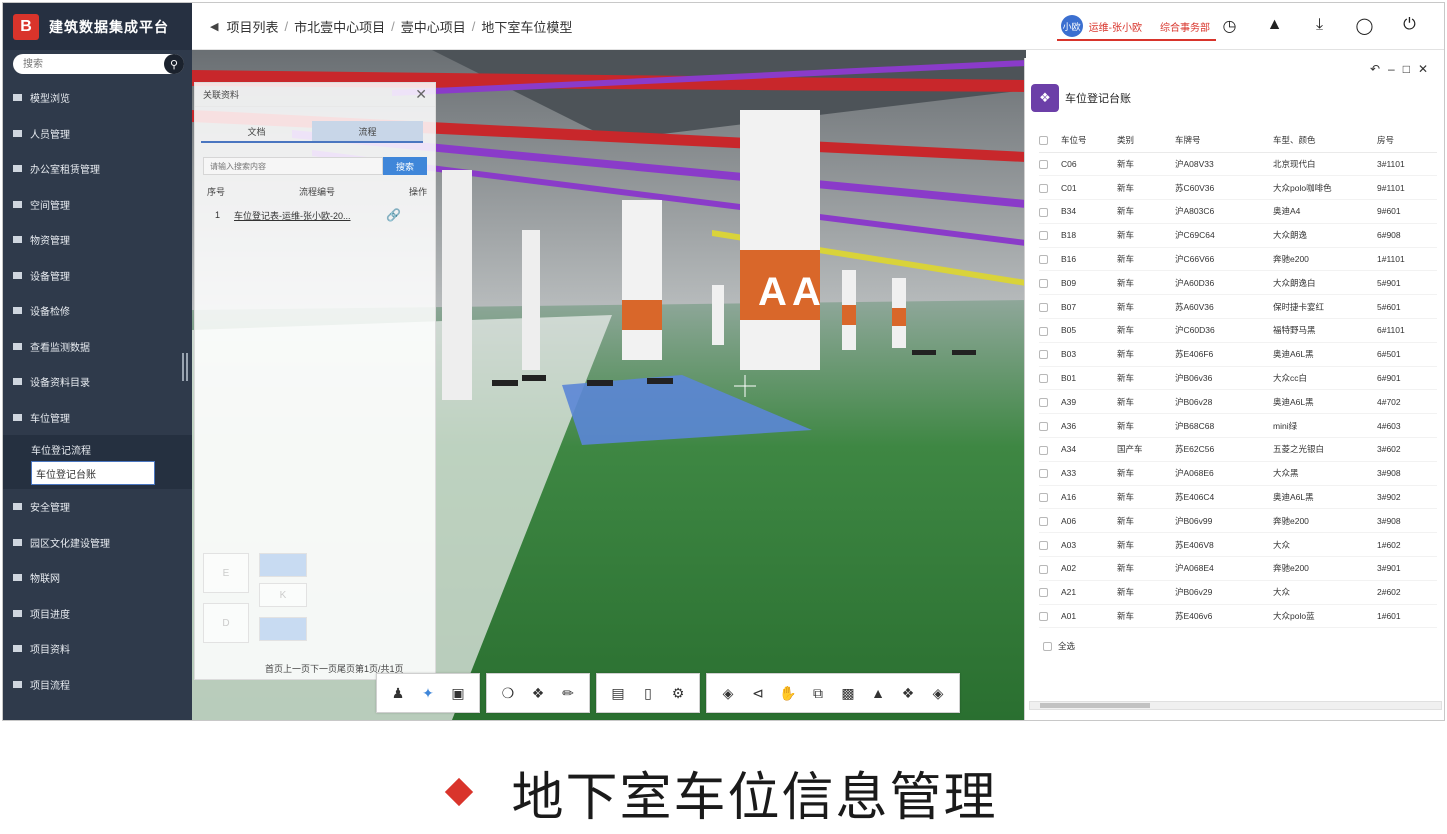  What do you see at coordinates (1115, 26) in the screenshot?
I see `user-name: 运维-张小欧` at bounding box center [1115, 26].